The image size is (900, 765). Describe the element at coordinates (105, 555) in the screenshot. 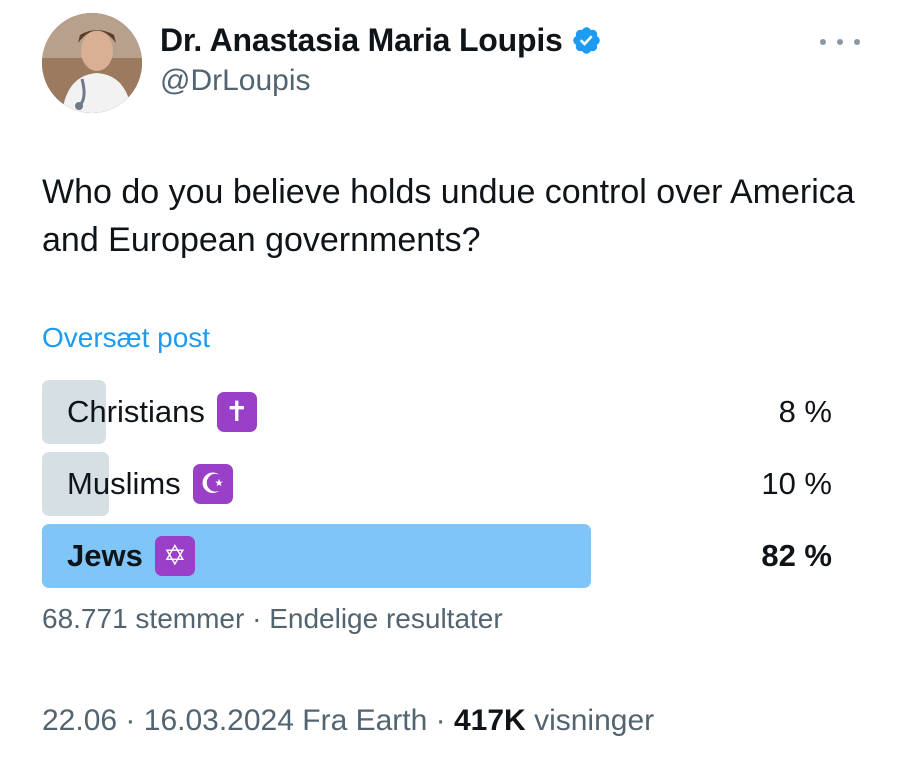

I see `poll-option-text: Jews` at that location.